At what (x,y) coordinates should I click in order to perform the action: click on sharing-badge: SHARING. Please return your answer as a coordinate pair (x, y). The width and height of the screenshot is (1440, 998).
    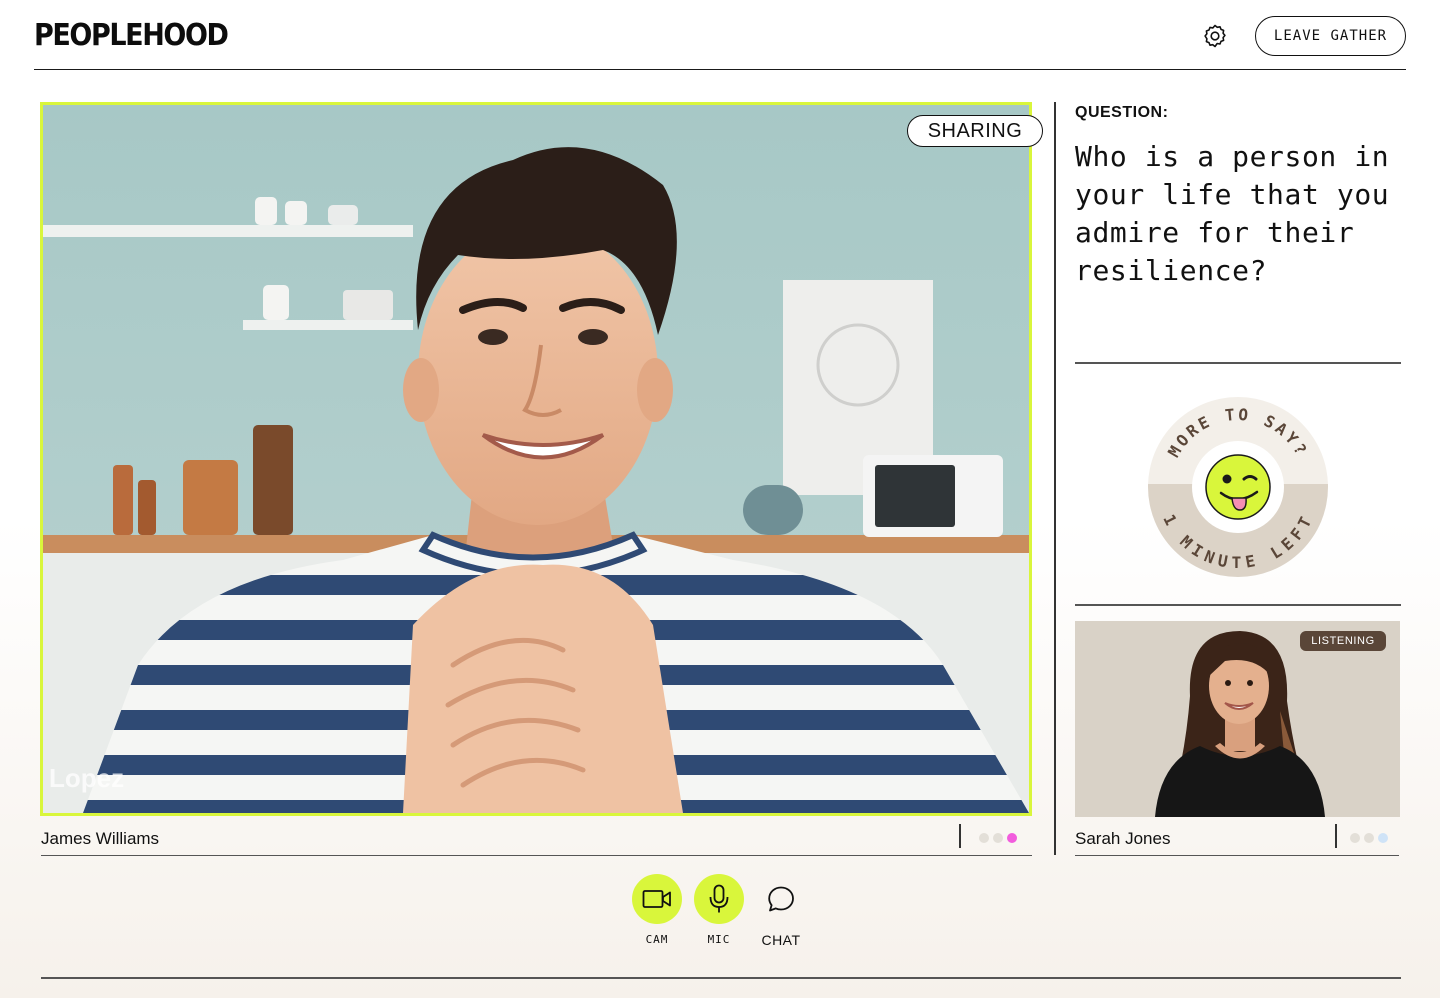
    Looking at the image, I should click on (975, 131).